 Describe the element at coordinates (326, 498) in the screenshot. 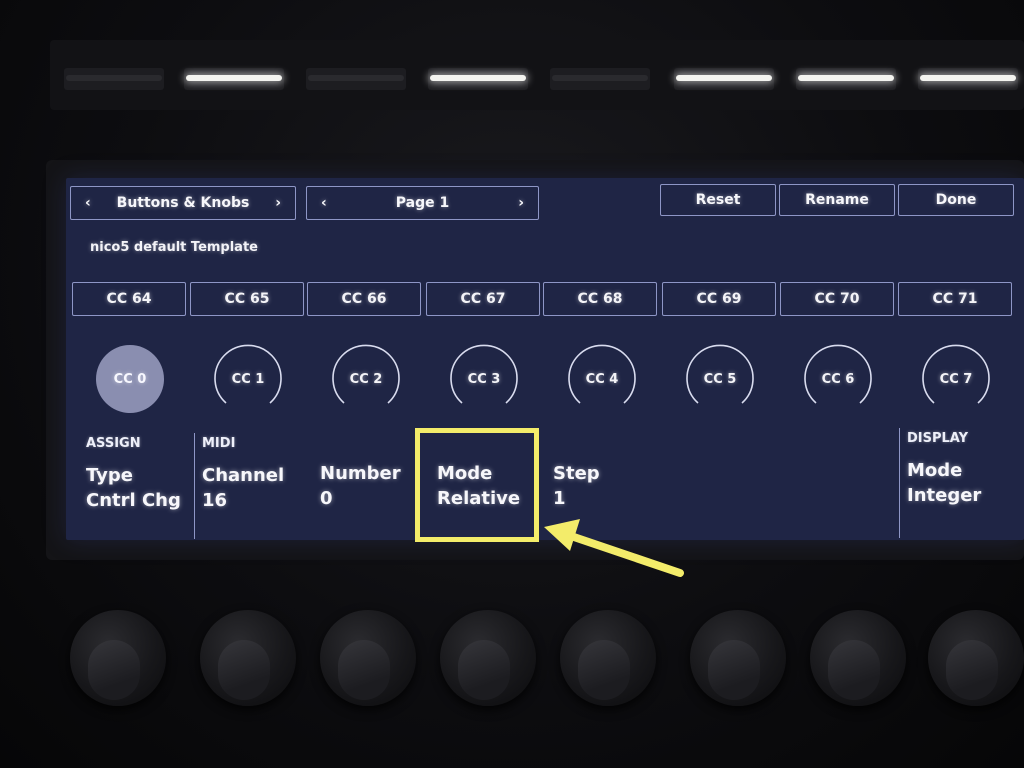

I see `number-value: 0` at that location.